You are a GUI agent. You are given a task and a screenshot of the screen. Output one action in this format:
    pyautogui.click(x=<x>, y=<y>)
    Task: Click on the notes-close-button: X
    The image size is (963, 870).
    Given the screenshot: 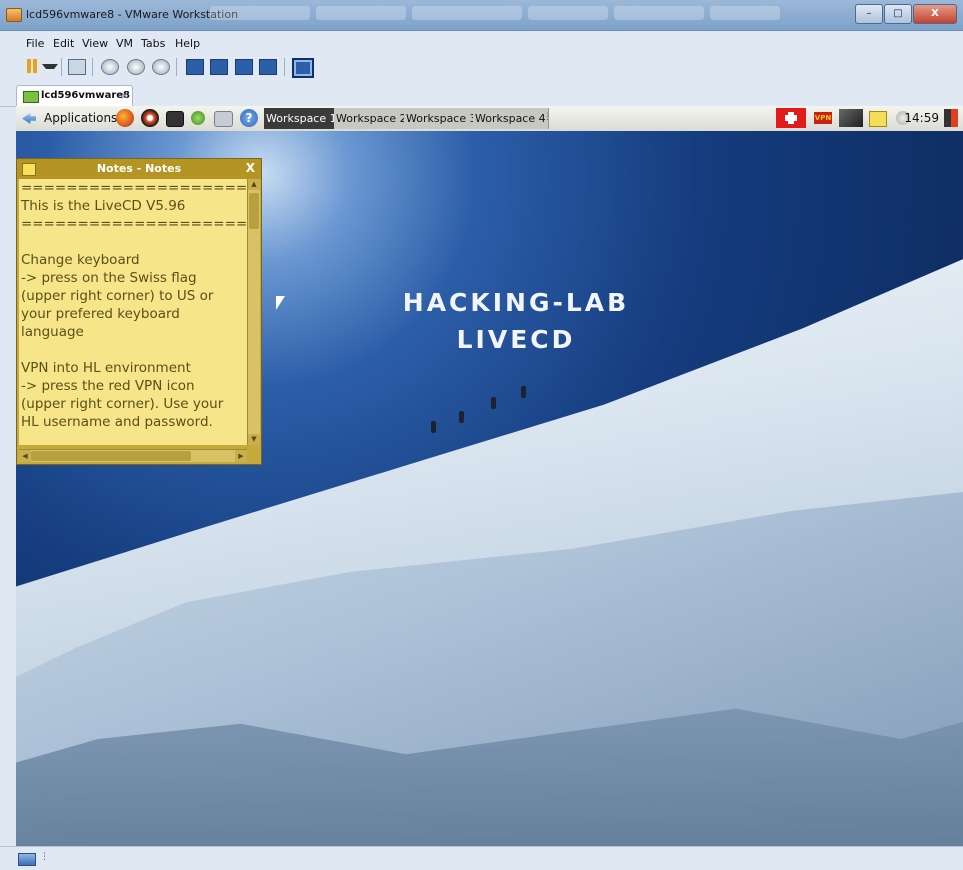 What is the action you would take?
    pyautogui.click(x=250, y=168)
    